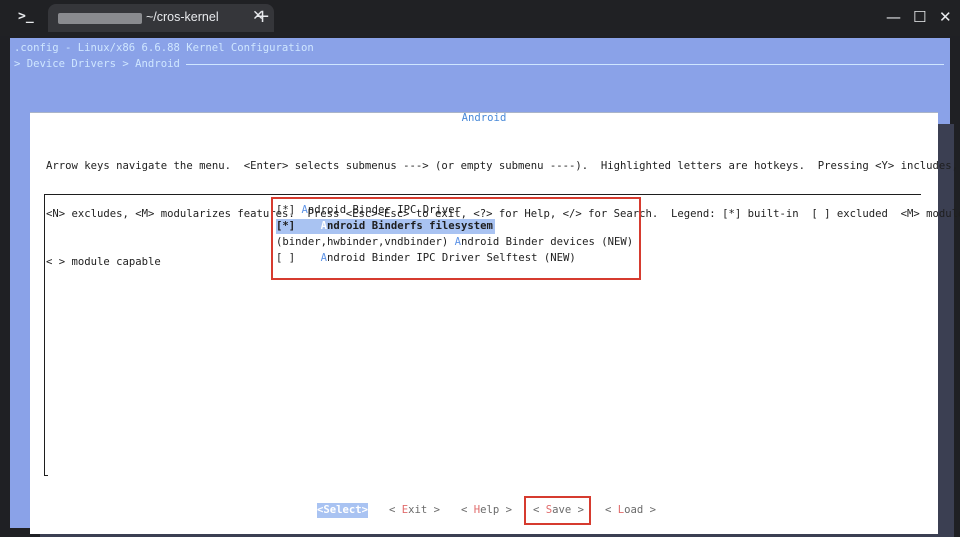 This screenshot has height=537, width=960. Describe the element at coordinates (893, 17) in the screenshot. I see `minimize-icon: —` at that location.